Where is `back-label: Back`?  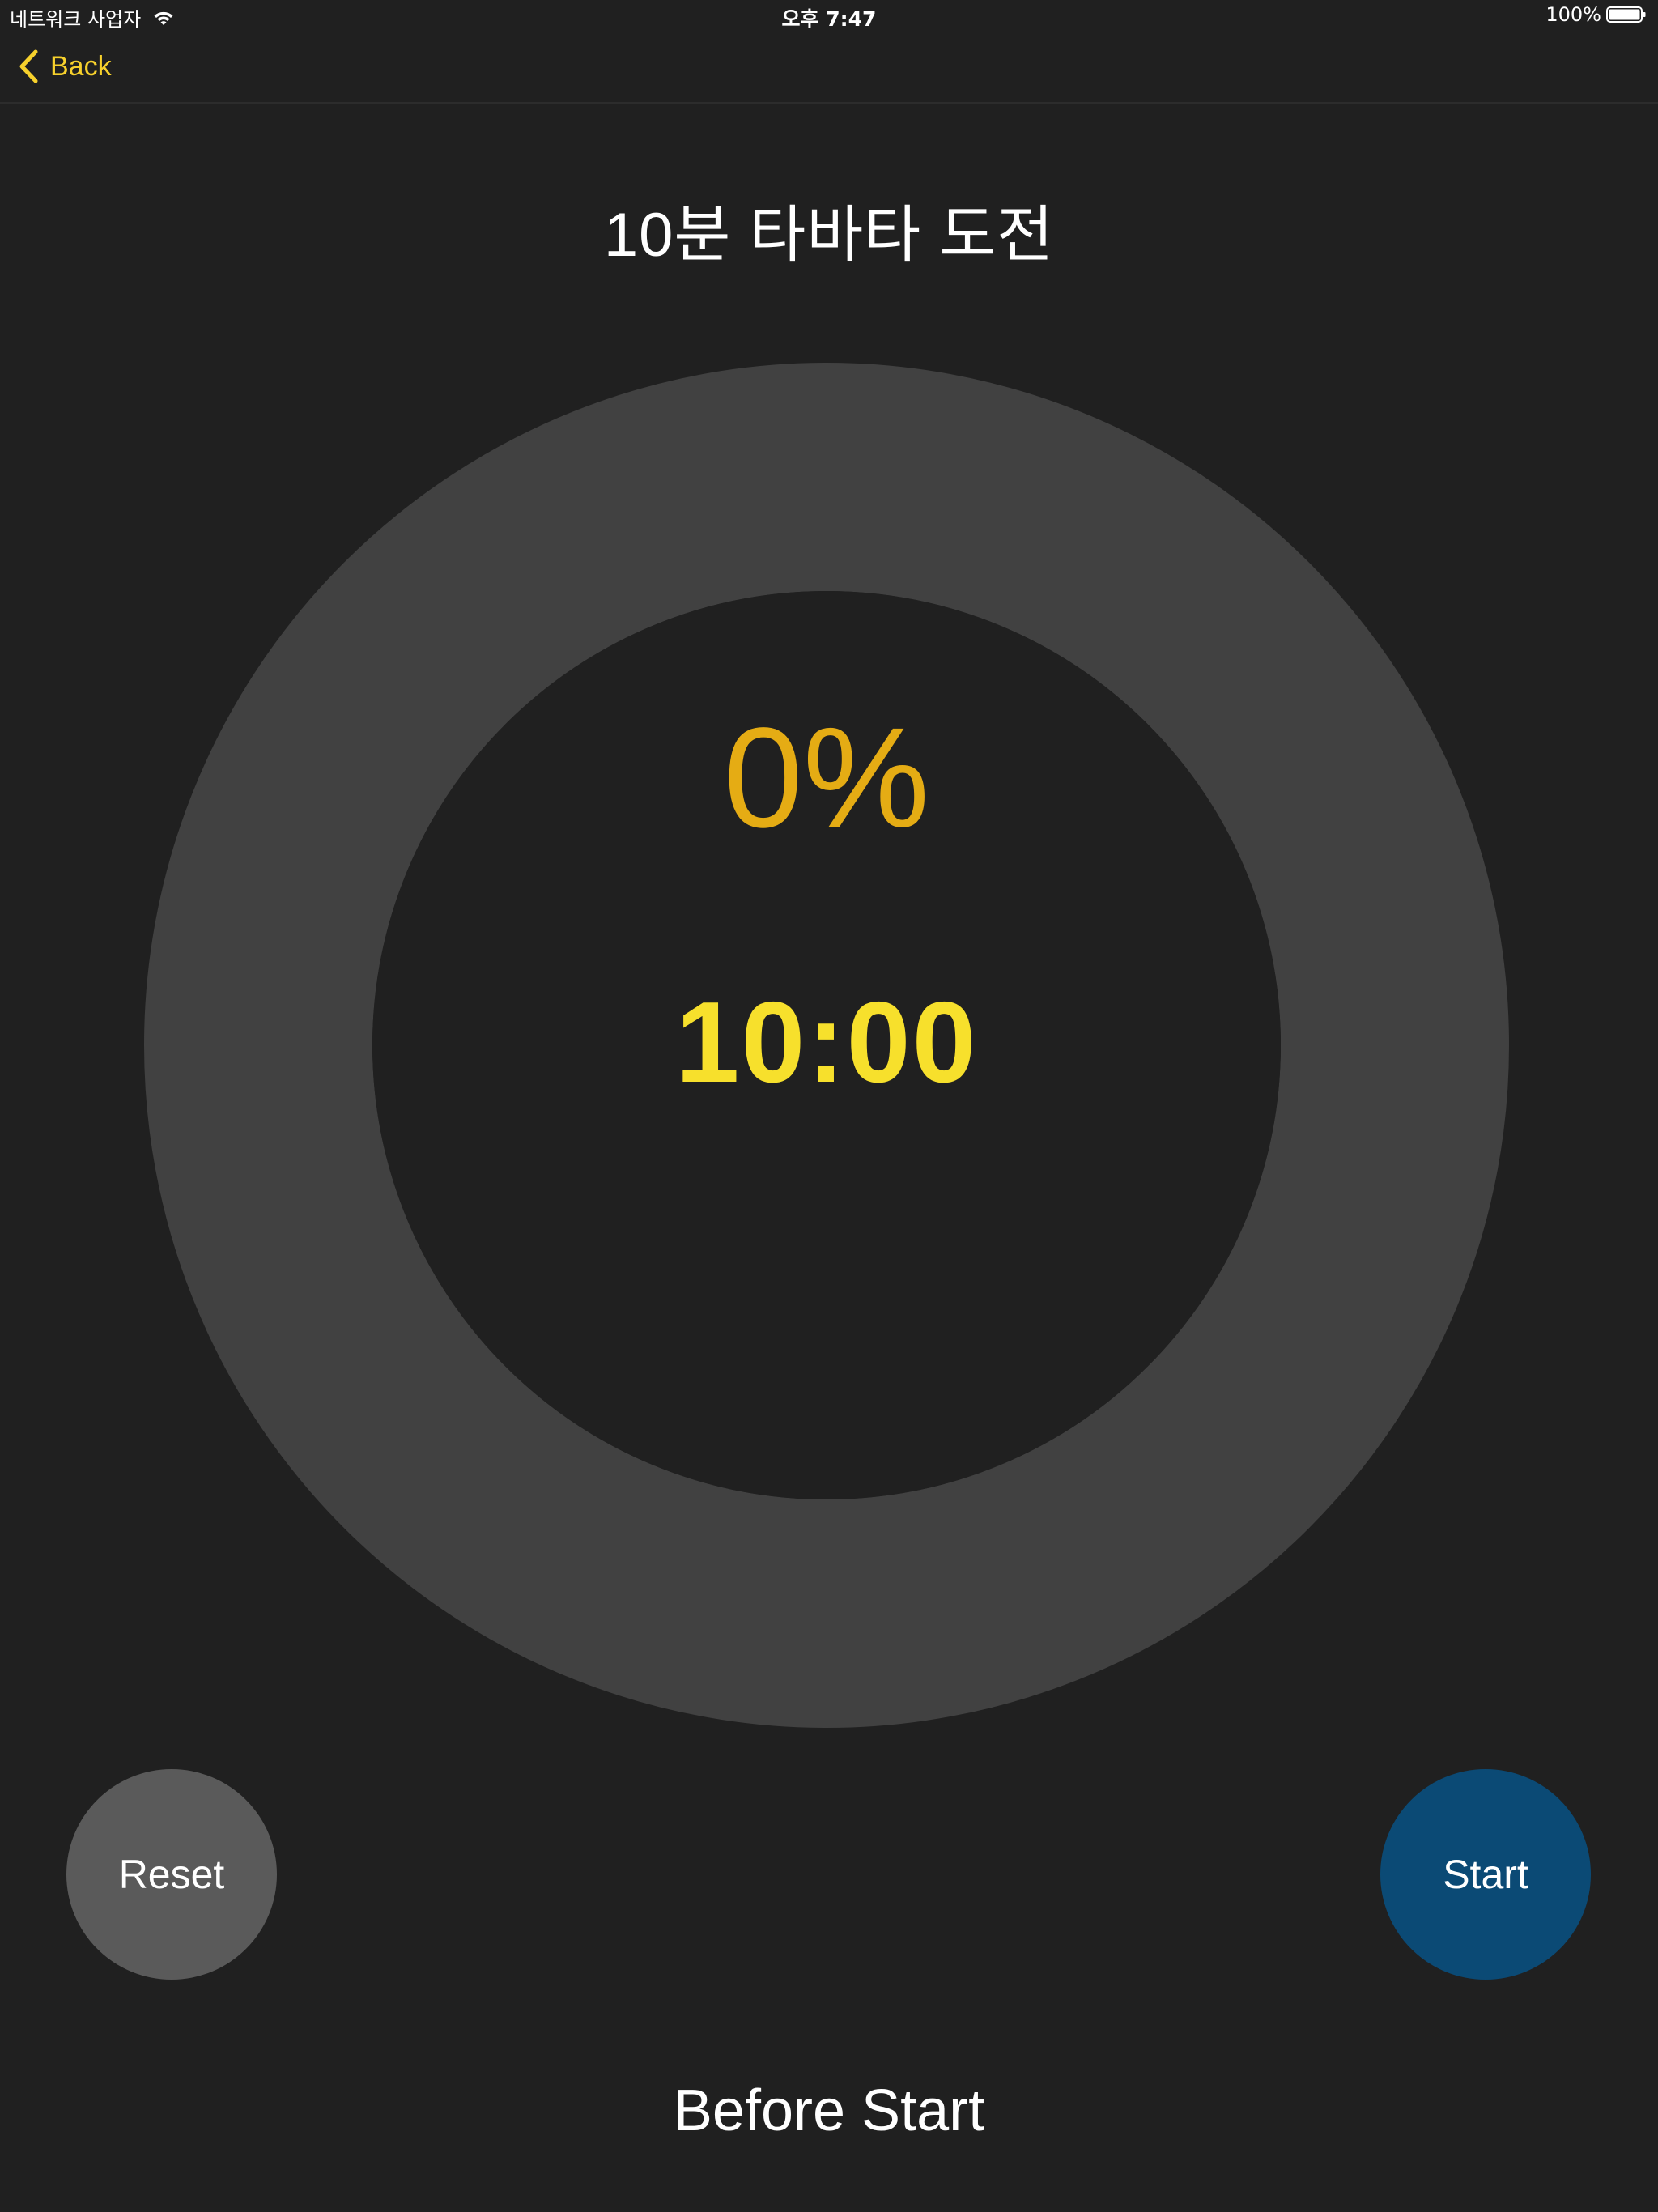 back-label: Back is located at coordinates (81, 66).